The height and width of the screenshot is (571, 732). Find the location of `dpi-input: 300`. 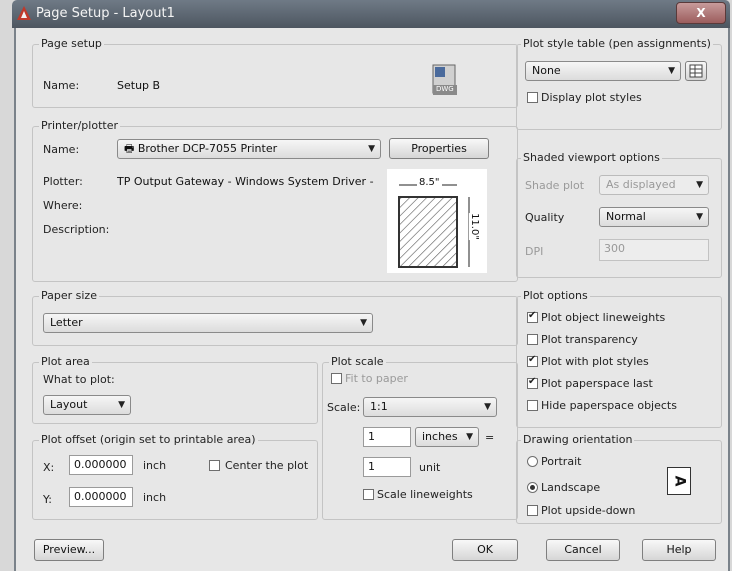

dpi-input: 300 is located at coordinates (654, 250).